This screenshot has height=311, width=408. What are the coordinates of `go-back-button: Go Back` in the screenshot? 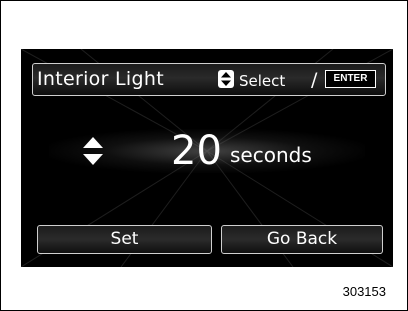 It's located at (302, 239).